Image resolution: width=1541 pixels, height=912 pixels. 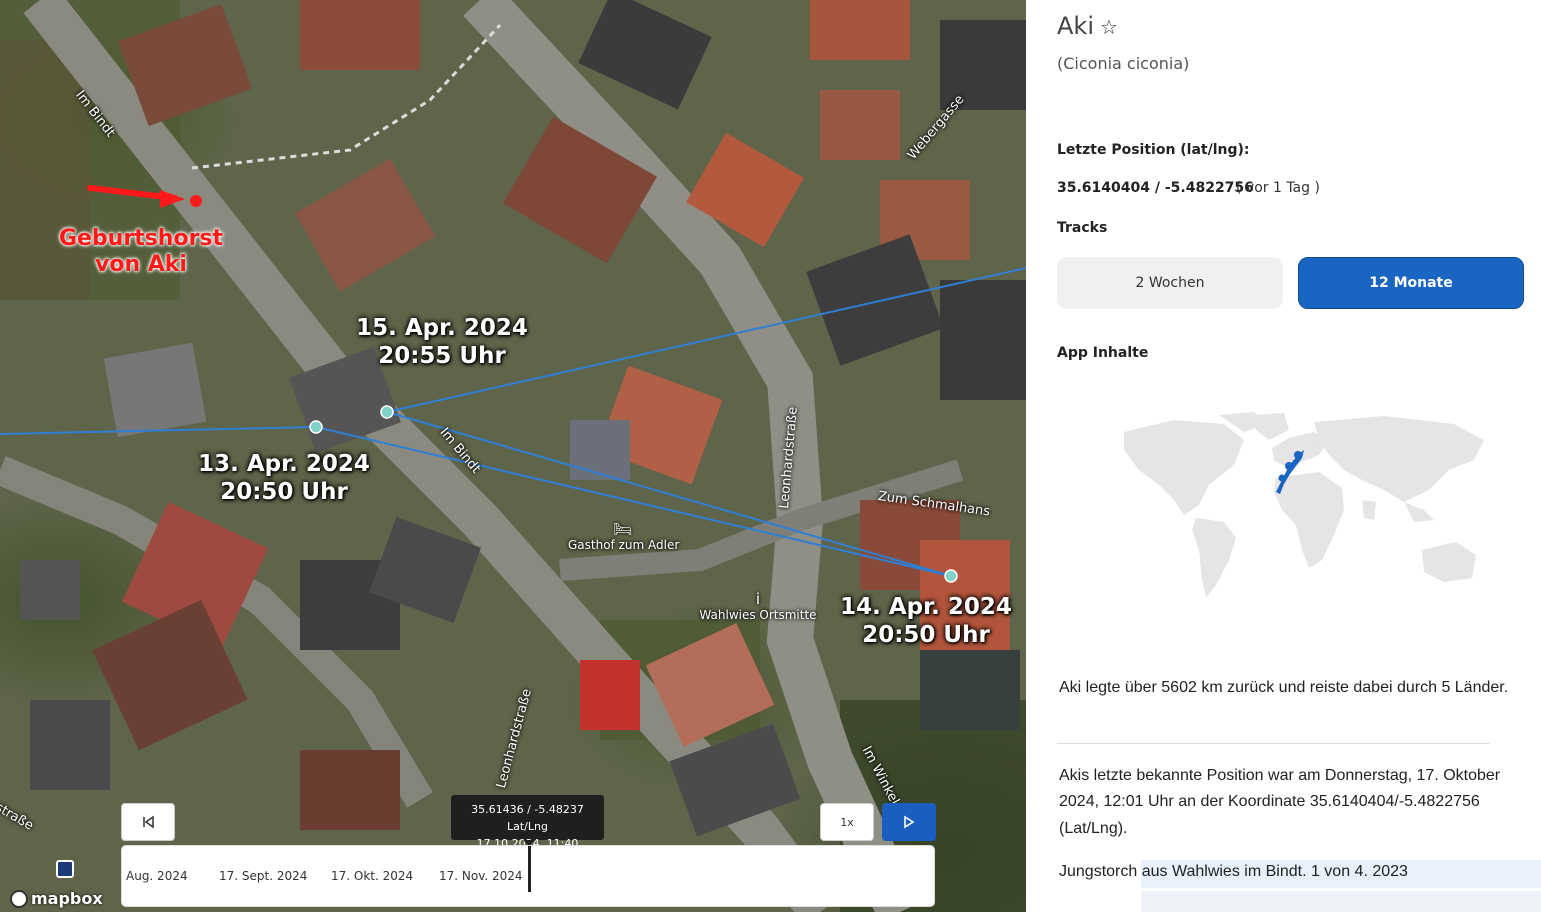 I want to click on poi-gasthof: 🛏 Gasthof zum Adler, so click(x=624, y=536).